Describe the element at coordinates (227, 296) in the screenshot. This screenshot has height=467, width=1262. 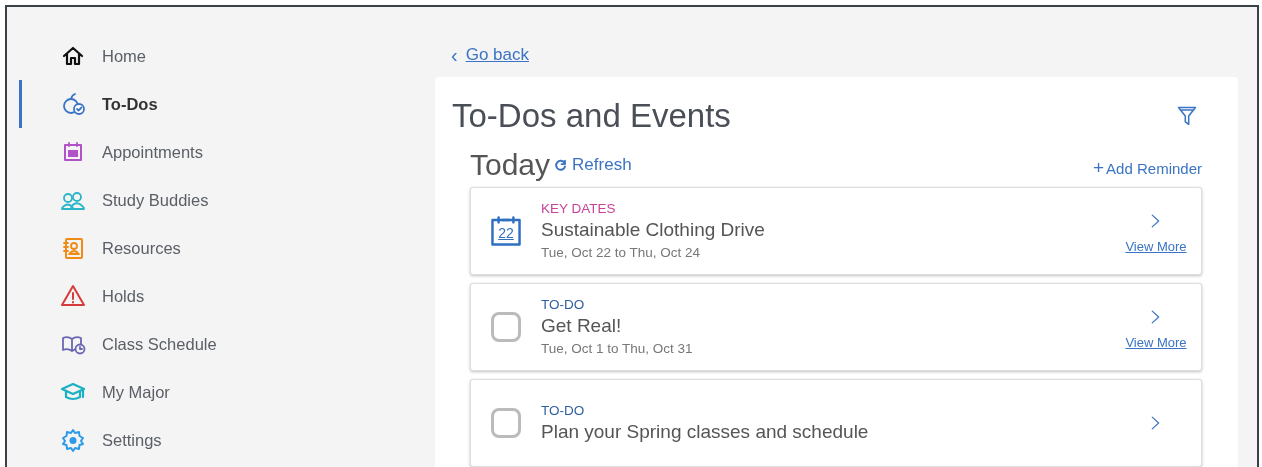
I see `sidebar-item: Holds` at that location.